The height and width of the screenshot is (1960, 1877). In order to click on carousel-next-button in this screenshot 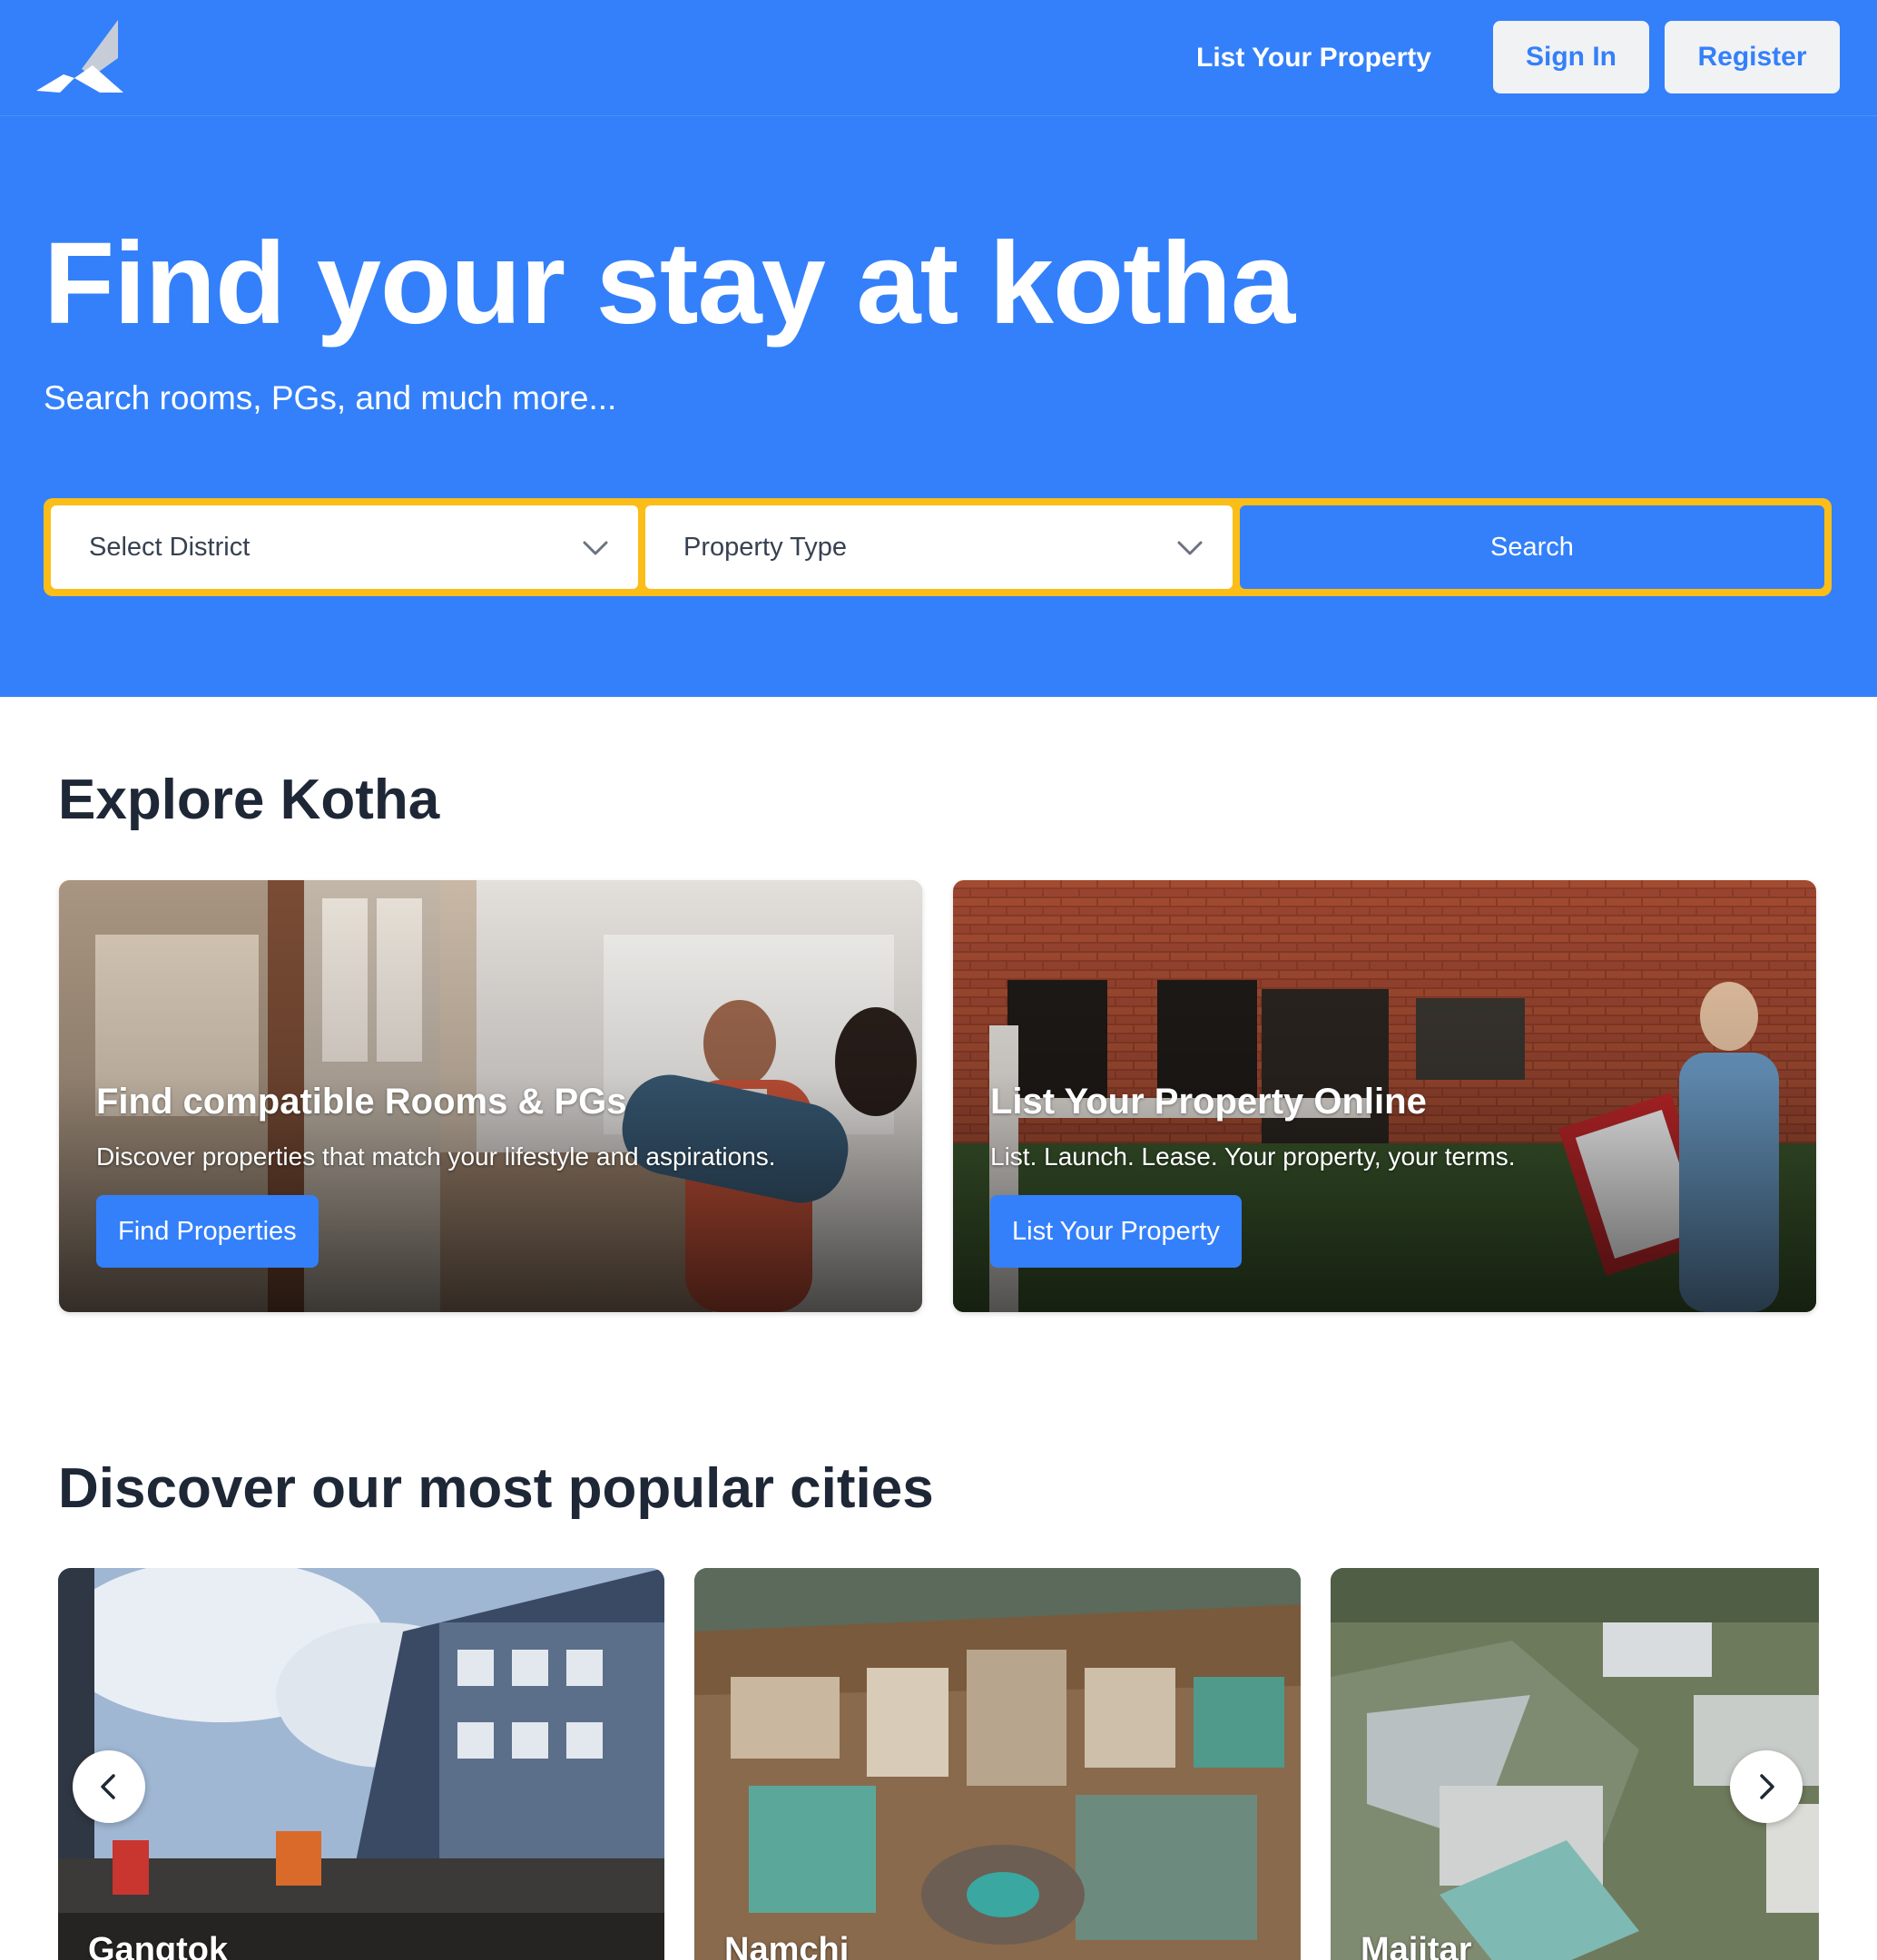, I will do `click(1766, 1786)`.